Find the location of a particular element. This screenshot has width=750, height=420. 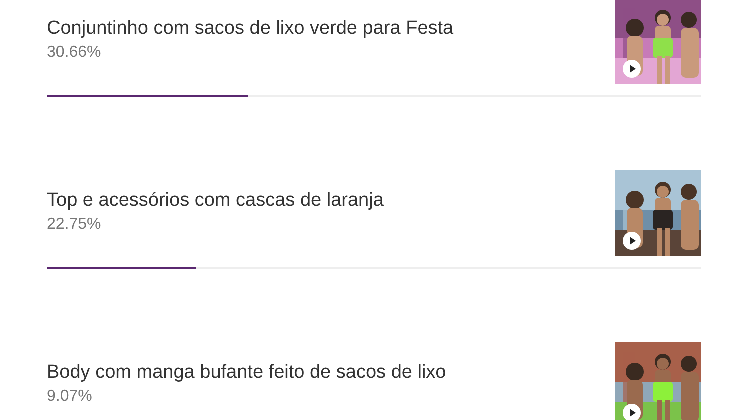

vote-percentage: 30.66% is located at coordinates (74, 53).